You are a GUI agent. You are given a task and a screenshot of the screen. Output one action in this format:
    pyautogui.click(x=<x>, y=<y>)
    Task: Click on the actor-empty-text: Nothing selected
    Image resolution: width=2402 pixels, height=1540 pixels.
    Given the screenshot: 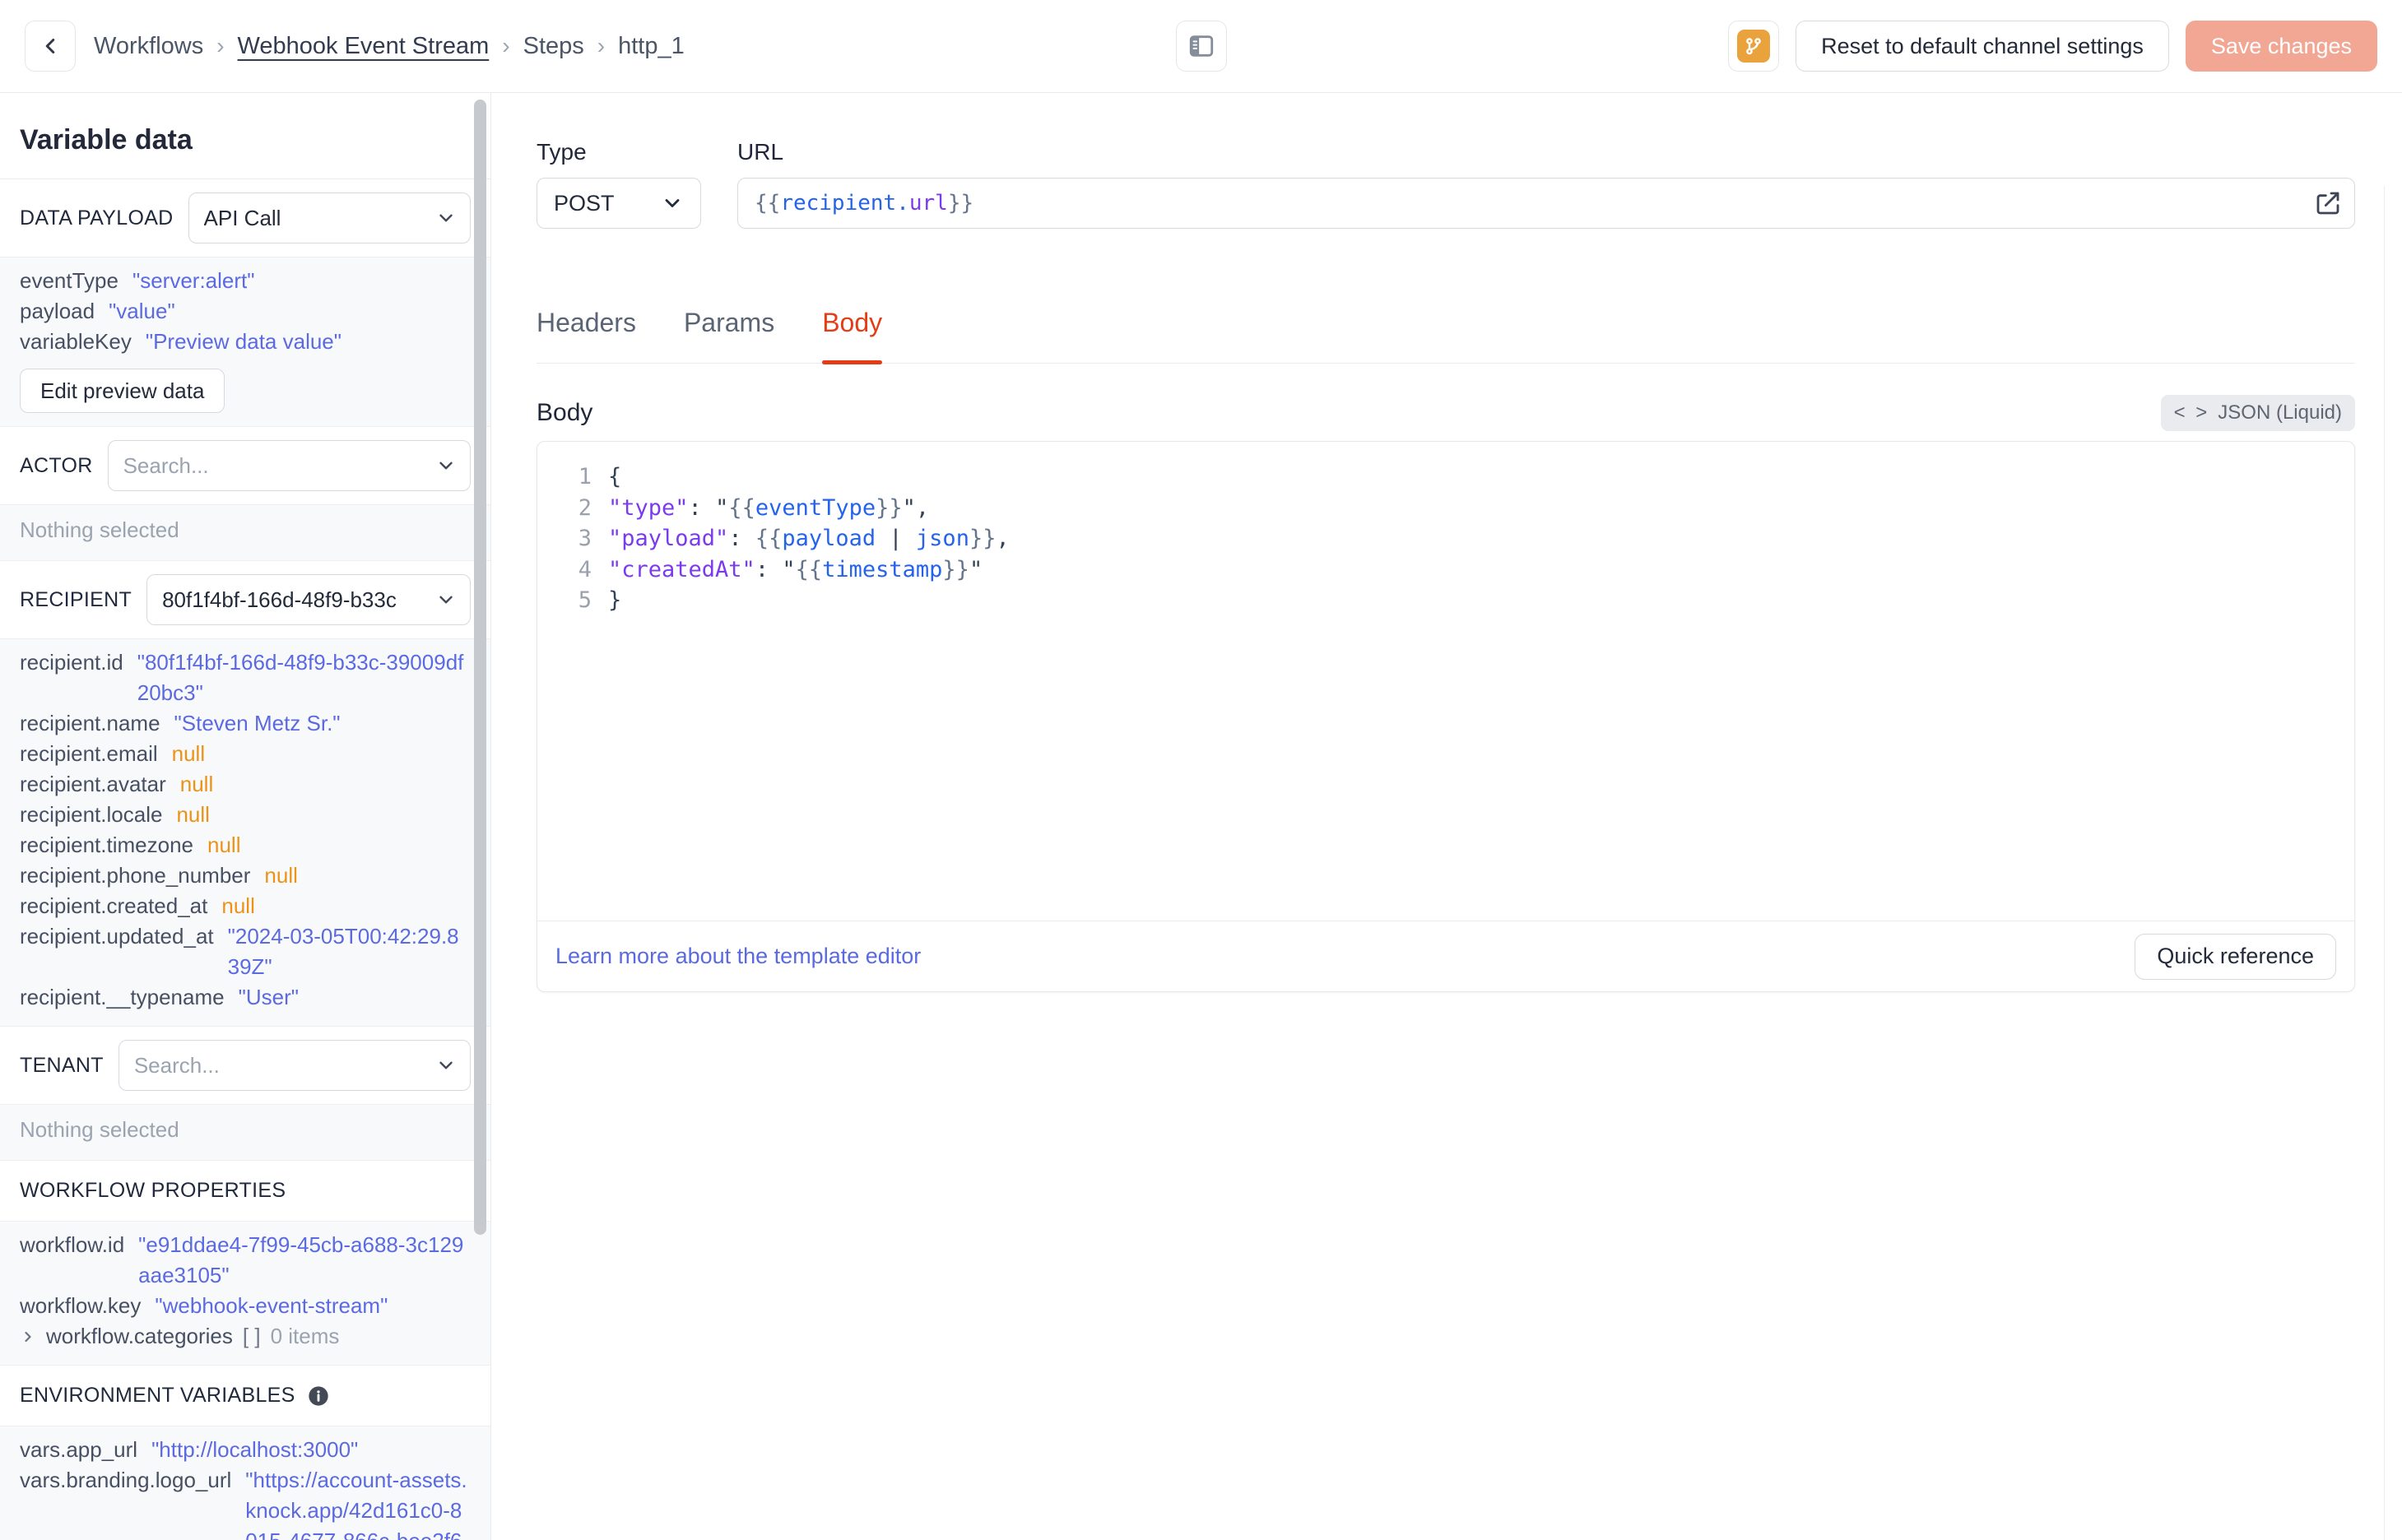 What is the action you would take?
    pyautogui.click(x=99, y=529)
    